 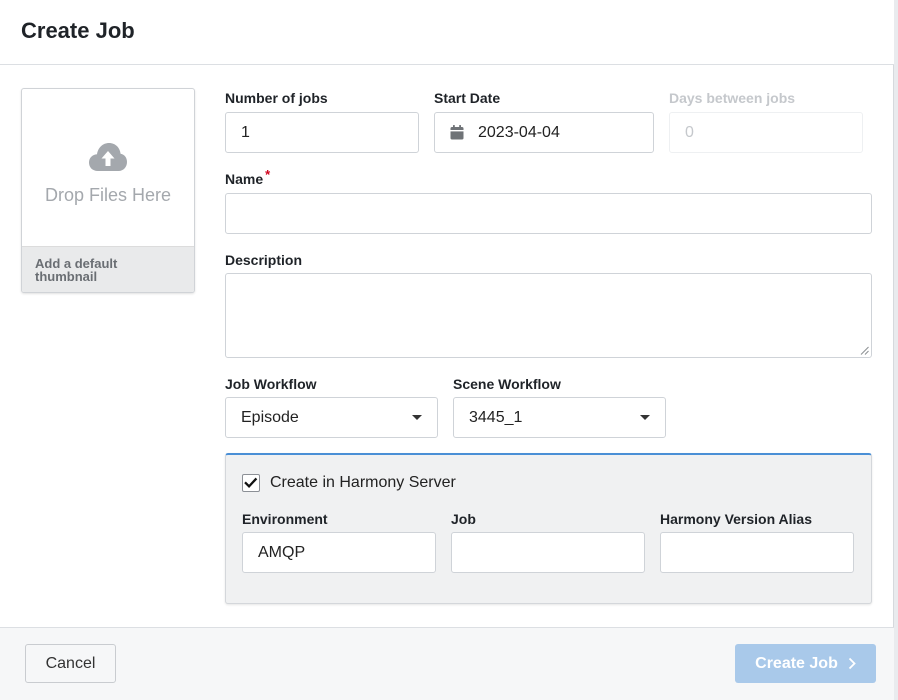 I want to click on environment-label: Environment, so click(x=285, y=519).